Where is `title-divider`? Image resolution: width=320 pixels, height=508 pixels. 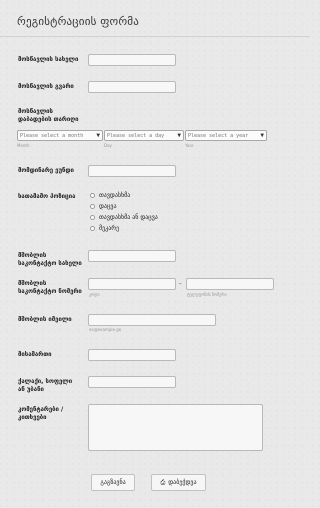 title-divider is located at coordinates (155, 36).